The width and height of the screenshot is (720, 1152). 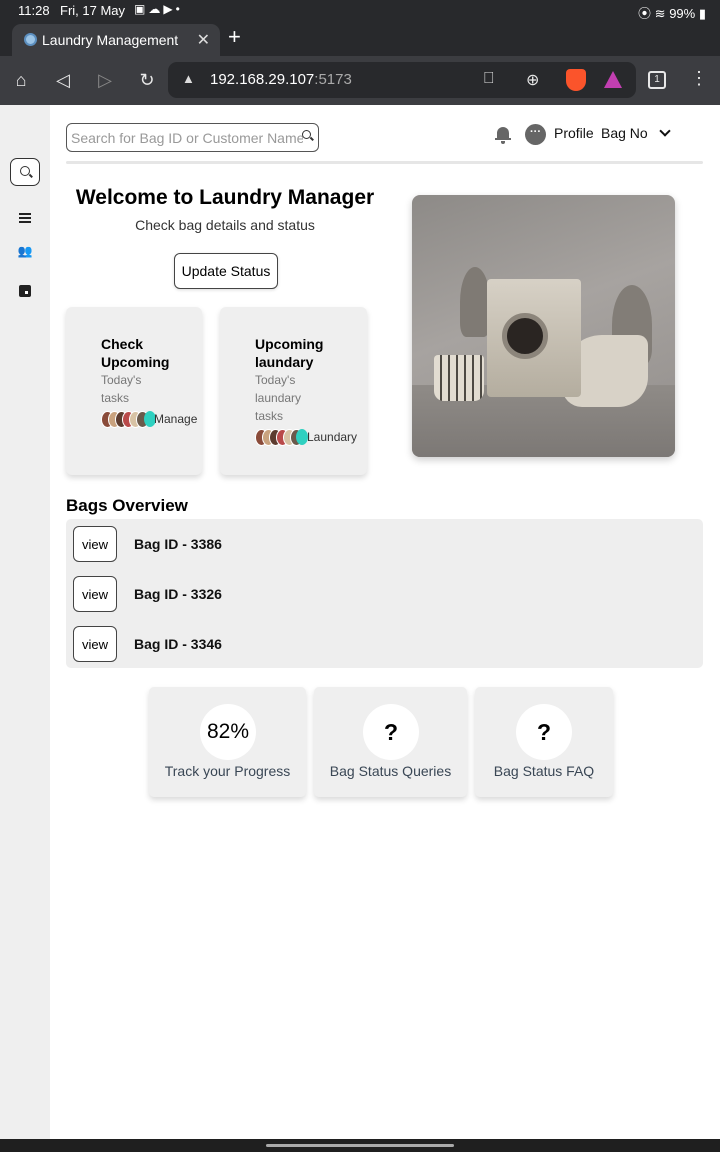 I want to click on page-subtitle: Check bag details and status, so click(x=225, y=225).